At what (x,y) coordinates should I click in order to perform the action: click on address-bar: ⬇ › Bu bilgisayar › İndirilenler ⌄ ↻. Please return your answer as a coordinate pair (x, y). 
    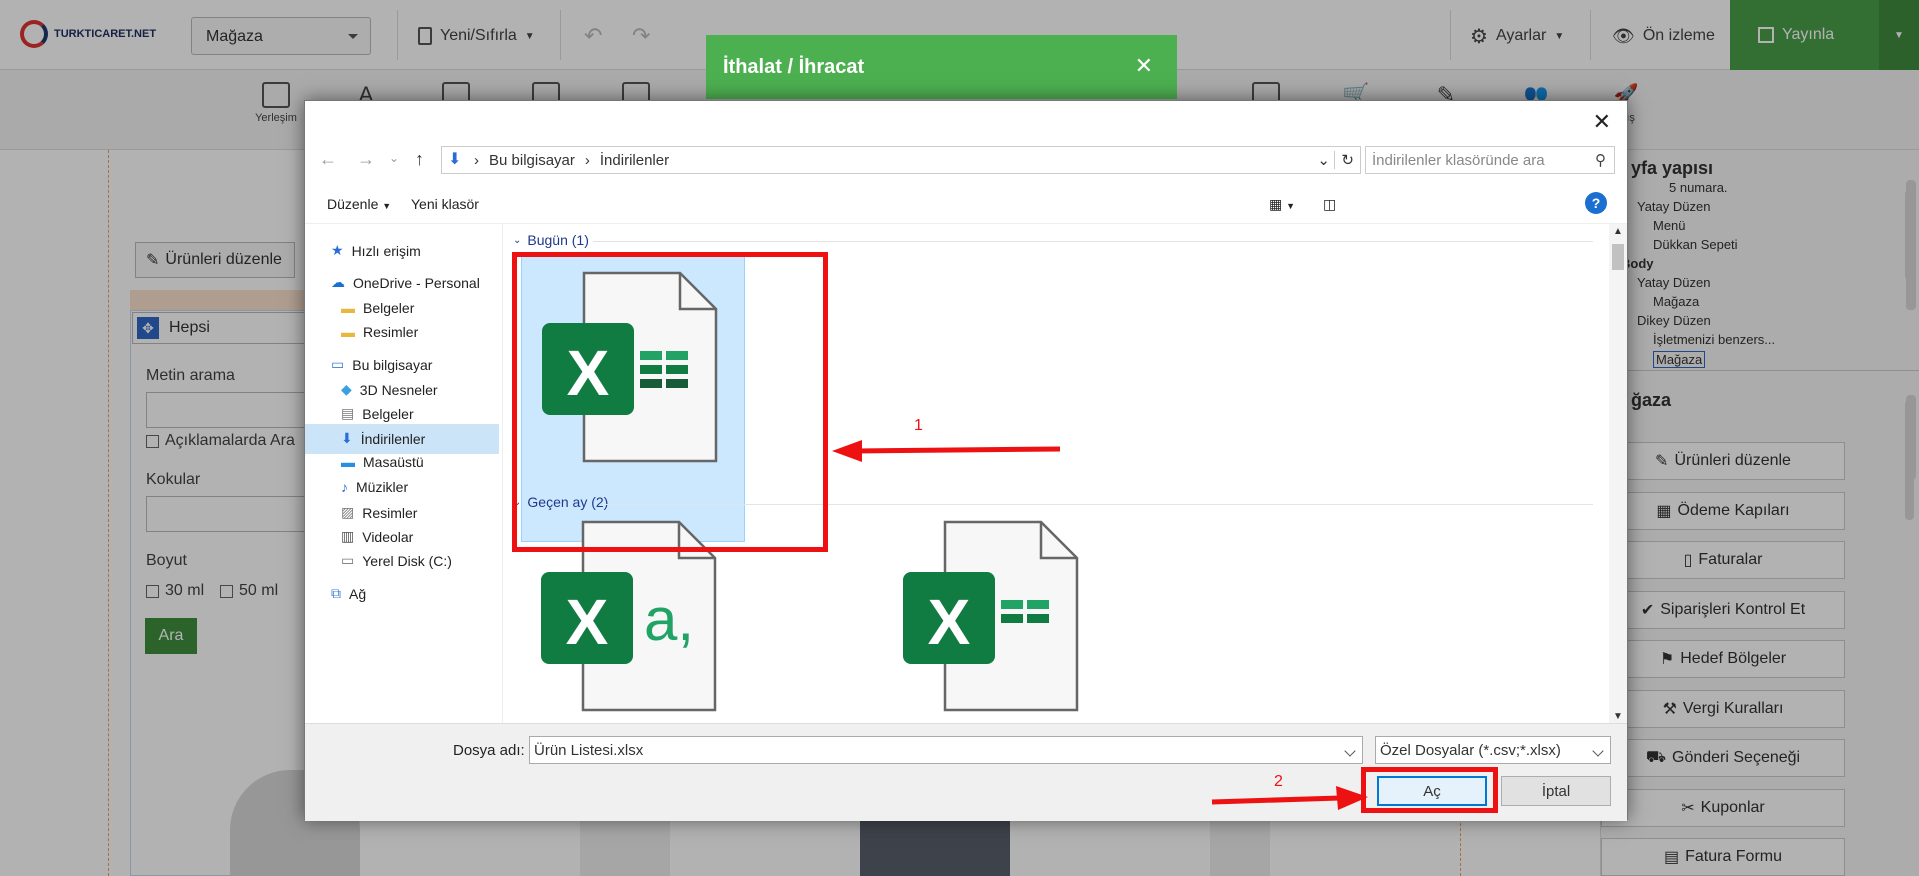
    Looking at the image, I should click on (901, 160).